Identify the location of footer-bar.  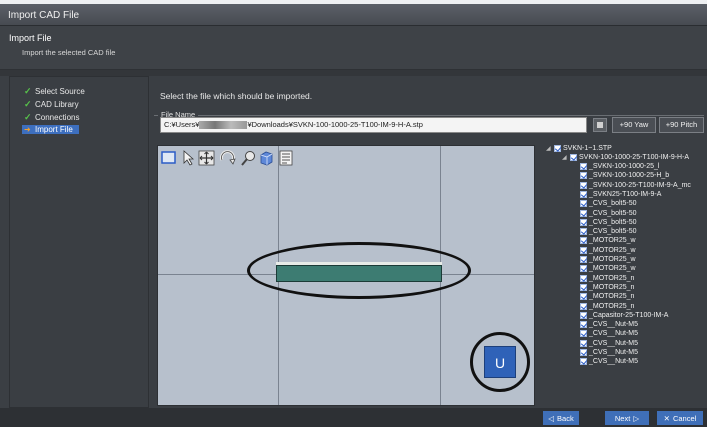
(353, 417).